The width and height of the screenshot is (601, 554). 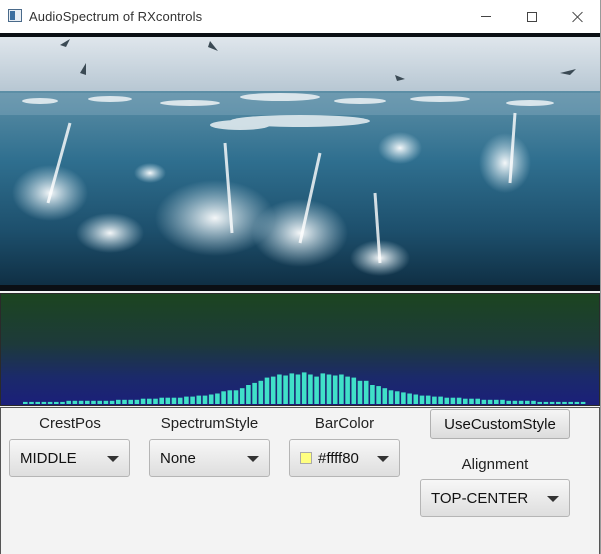 What do you see at coordinates (300, 16) in the screenshot?
I see `title-bar: AudioSpectrum of RXcontrols` at bounding box center [300, 16].